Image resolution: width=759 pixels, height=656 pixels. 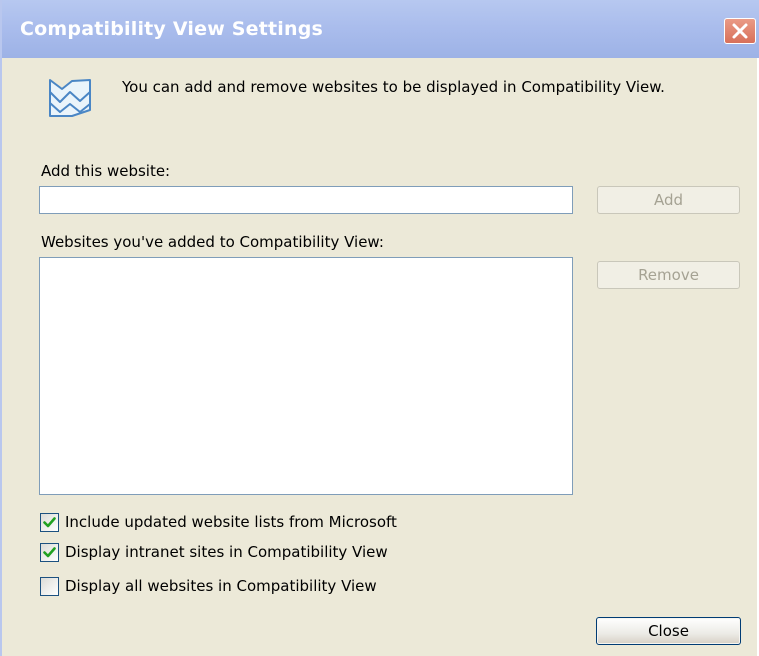 What do you see at coordinates (71, 100) in the screenshot?
I see `compatibility-view-icon` at bounding box center [71, 100].